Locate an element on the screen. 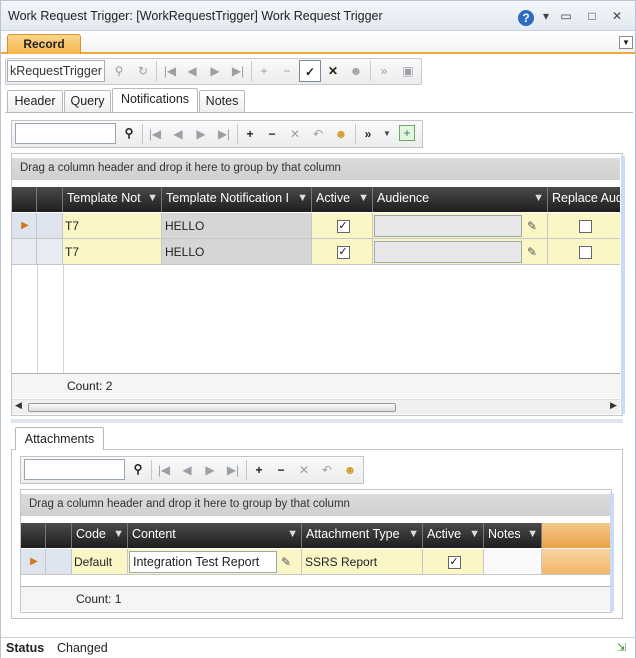 This screenshot has width=636, height=658. maximize-icon: □ is located at coordinates (592, 16).